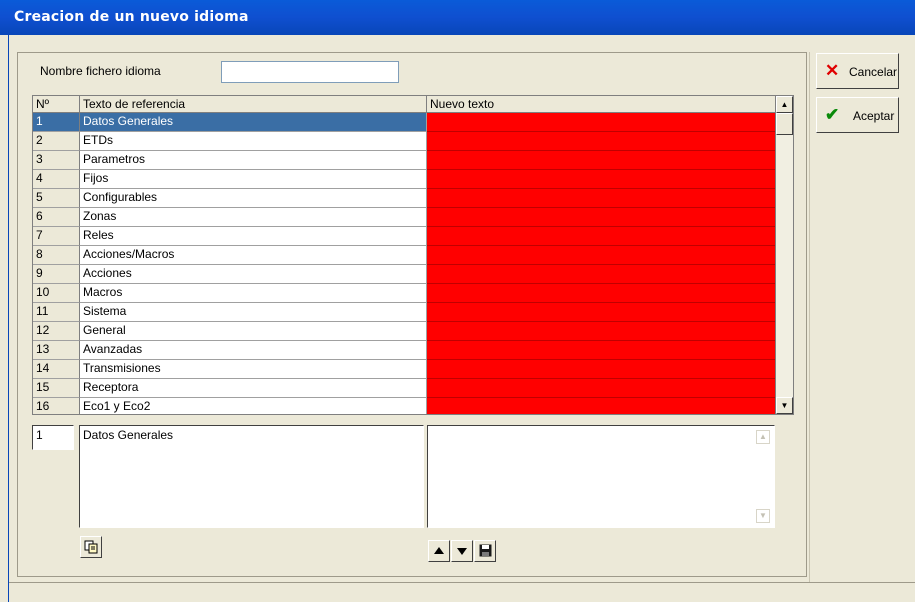 This screenshot has width=915, height=602. I want to click on row-num-cell: 16, so click(56, 406).